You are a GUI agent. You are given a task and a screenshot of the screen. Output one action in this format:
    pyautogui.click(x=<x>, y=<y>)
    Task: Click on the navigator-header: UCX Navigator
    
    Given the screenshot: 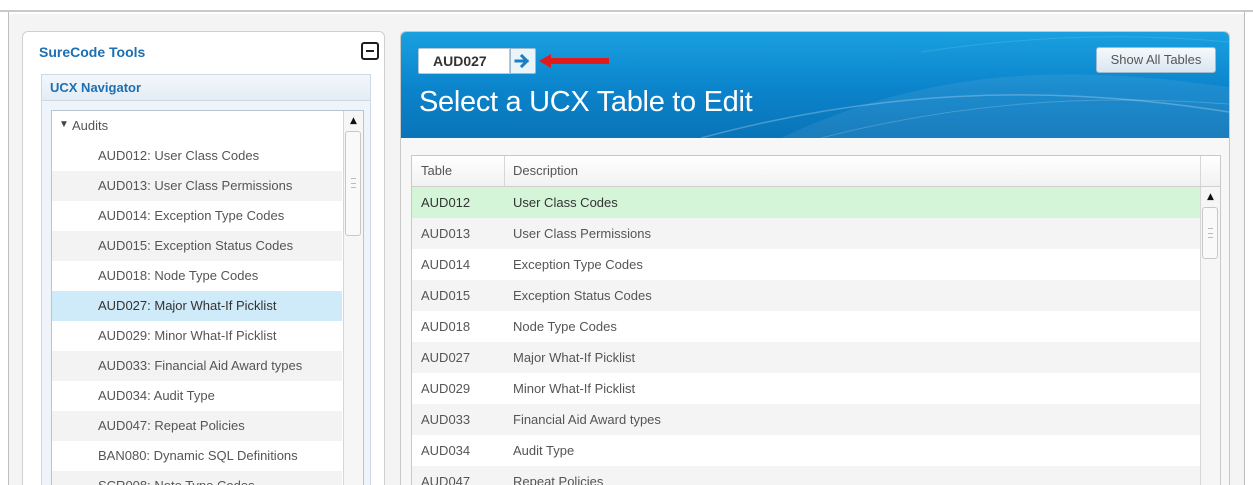 What is the action you would take?
    pyautogui.click(x=206, y=88)
    